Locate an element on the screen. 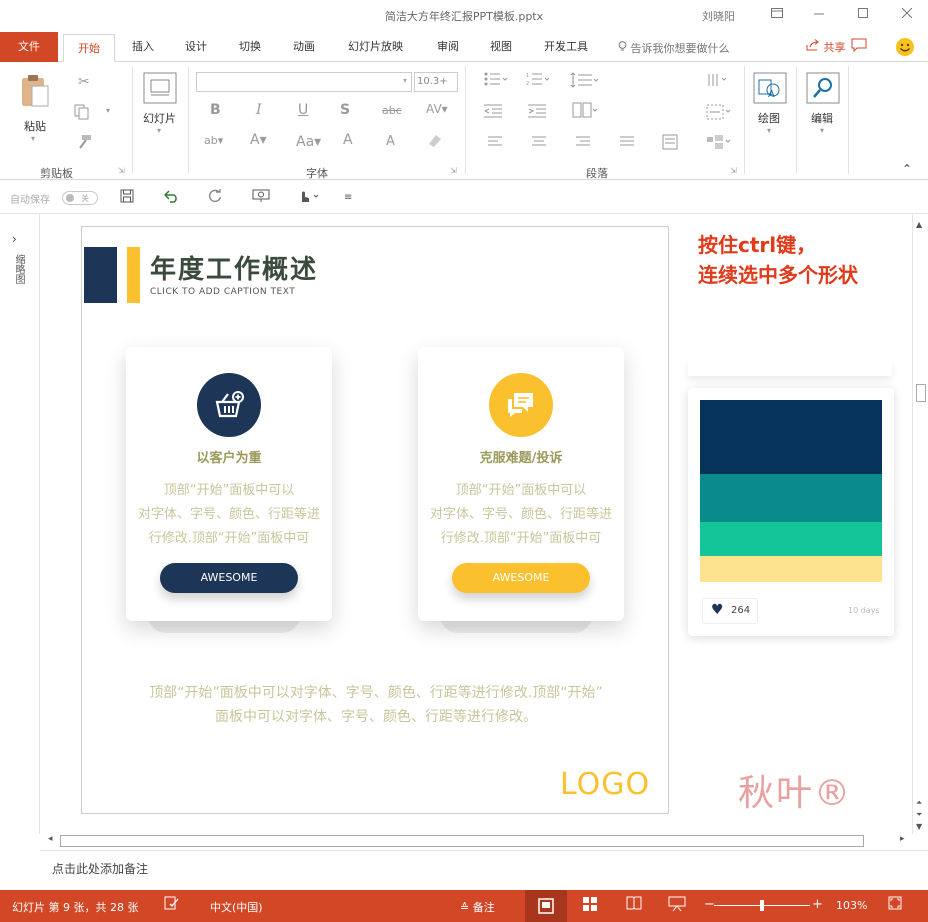  tab-transitions: 切换 is located at coordinates (250, 49).